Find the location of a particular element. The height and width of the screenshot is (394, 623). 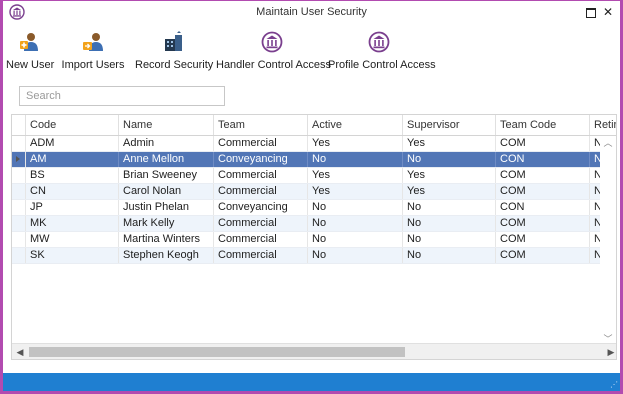

table-row: AM Anne Mellon Conveyancing No No CON N is located at coordinates (314, 160).